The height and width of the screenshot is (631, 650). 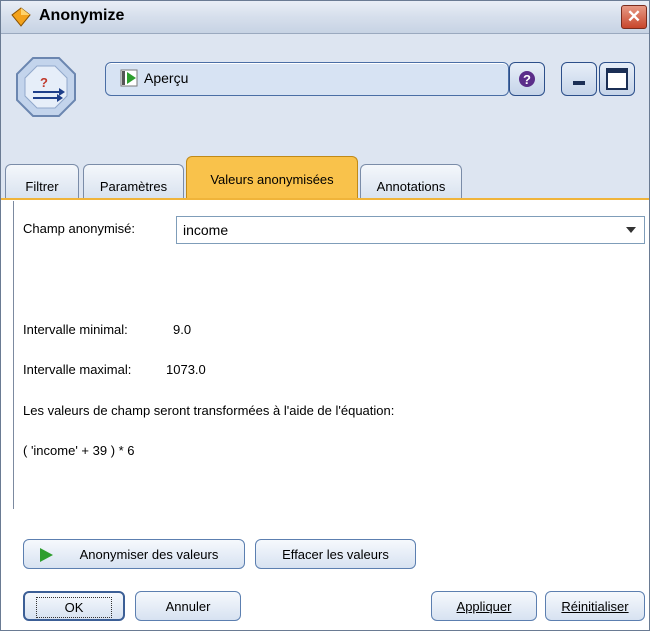 I want to click on maximize-icon, so click(x=617, y=79).